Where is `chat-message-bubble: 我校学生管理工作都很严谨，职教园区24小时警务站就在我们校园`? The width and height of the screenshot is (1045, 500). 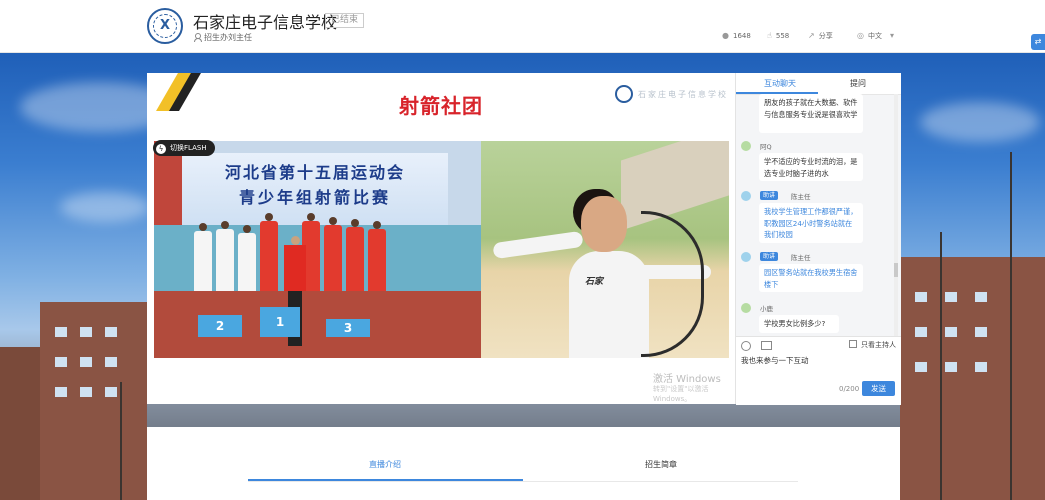
chat-message-bubble: 我校学生管理工作都很严谨，职教园区24小时警务站就在我们校园 is located at coordinates (811, 223).